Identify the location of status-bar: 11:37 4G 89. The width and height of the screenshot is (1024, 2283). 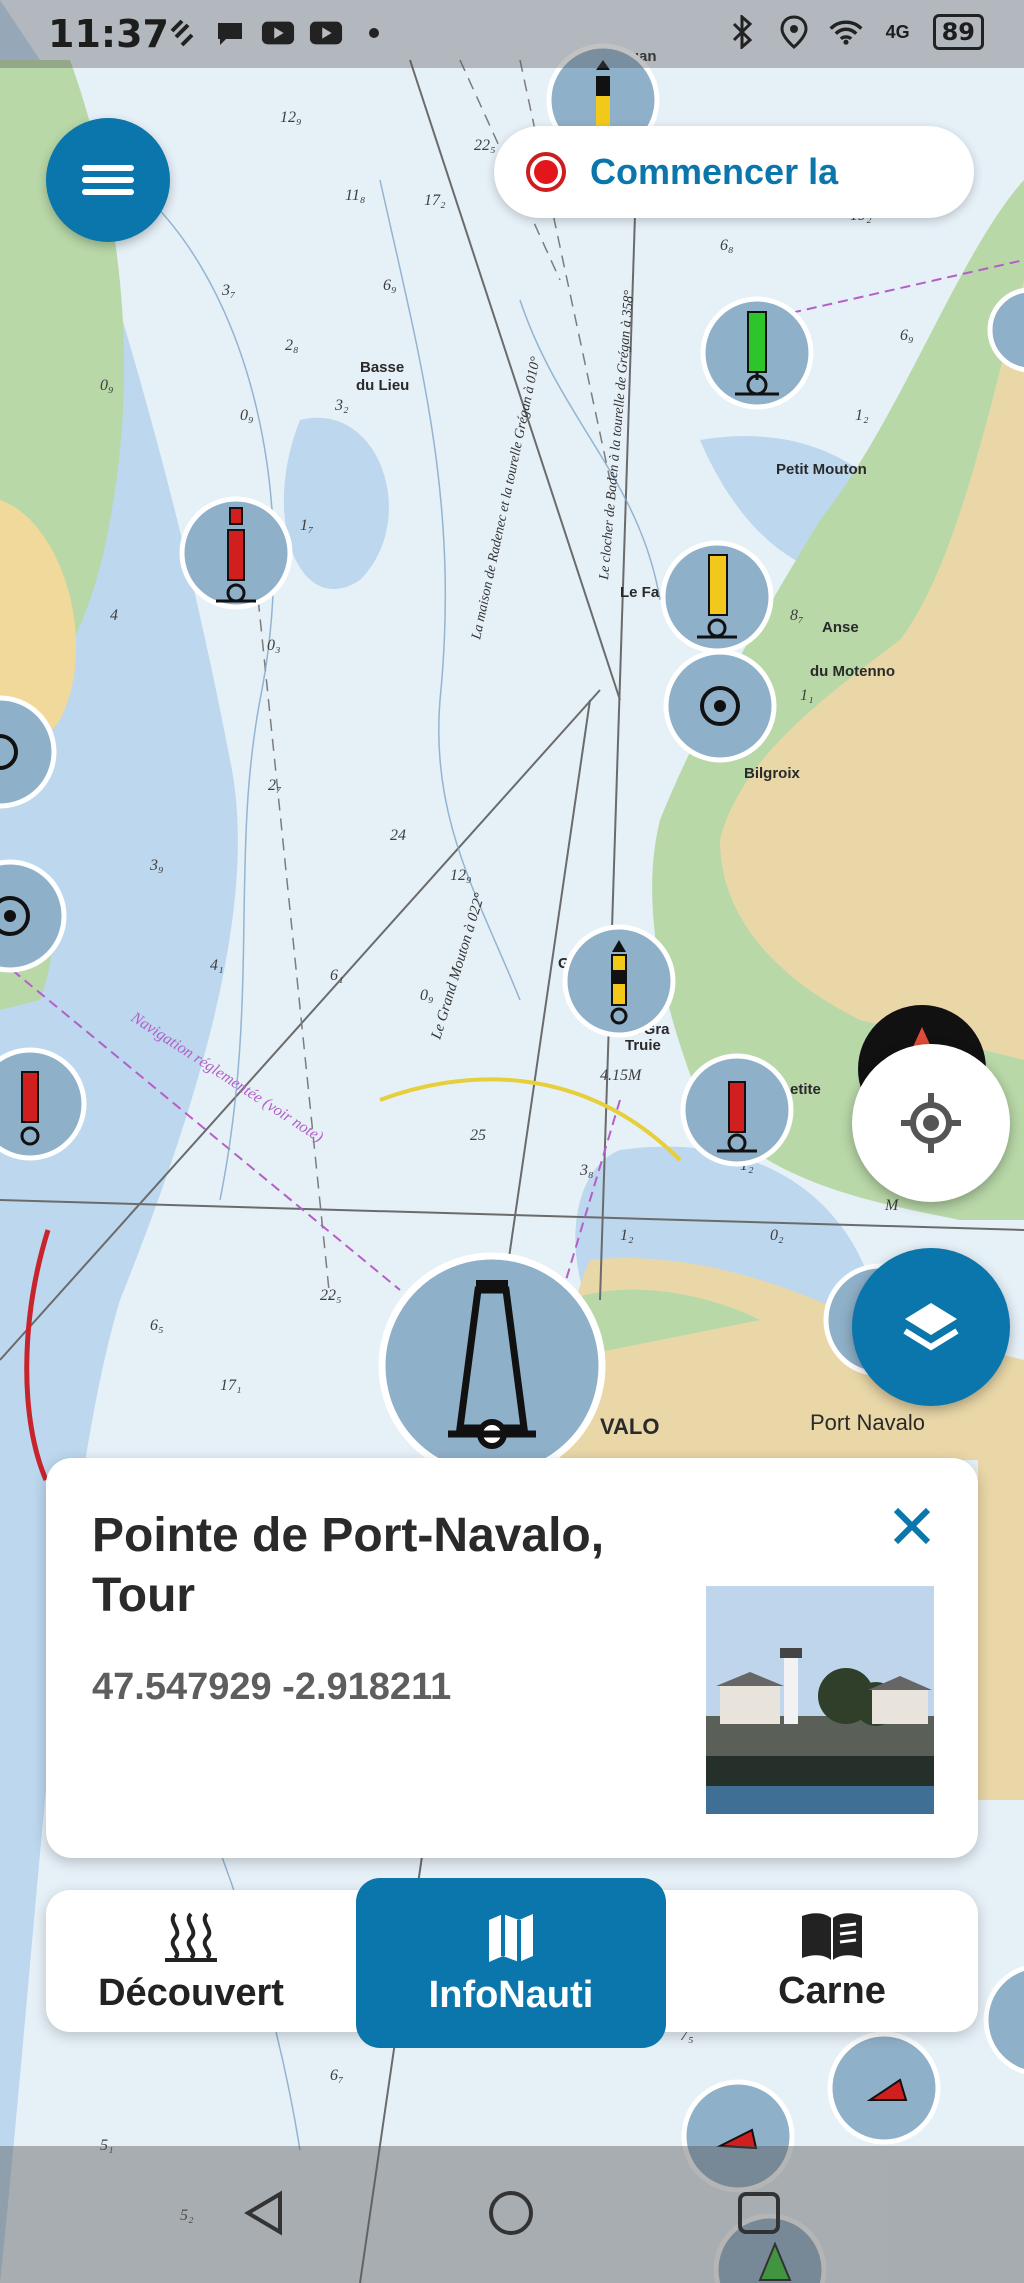
(512, 34).